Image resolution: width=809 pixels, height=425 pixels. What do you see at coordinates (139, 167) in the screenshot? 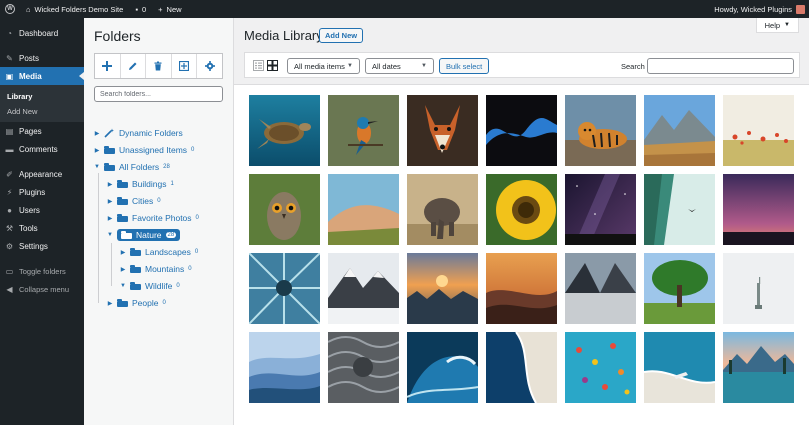
I see `folder-label: All Folders` at bounding box center [139, 167].